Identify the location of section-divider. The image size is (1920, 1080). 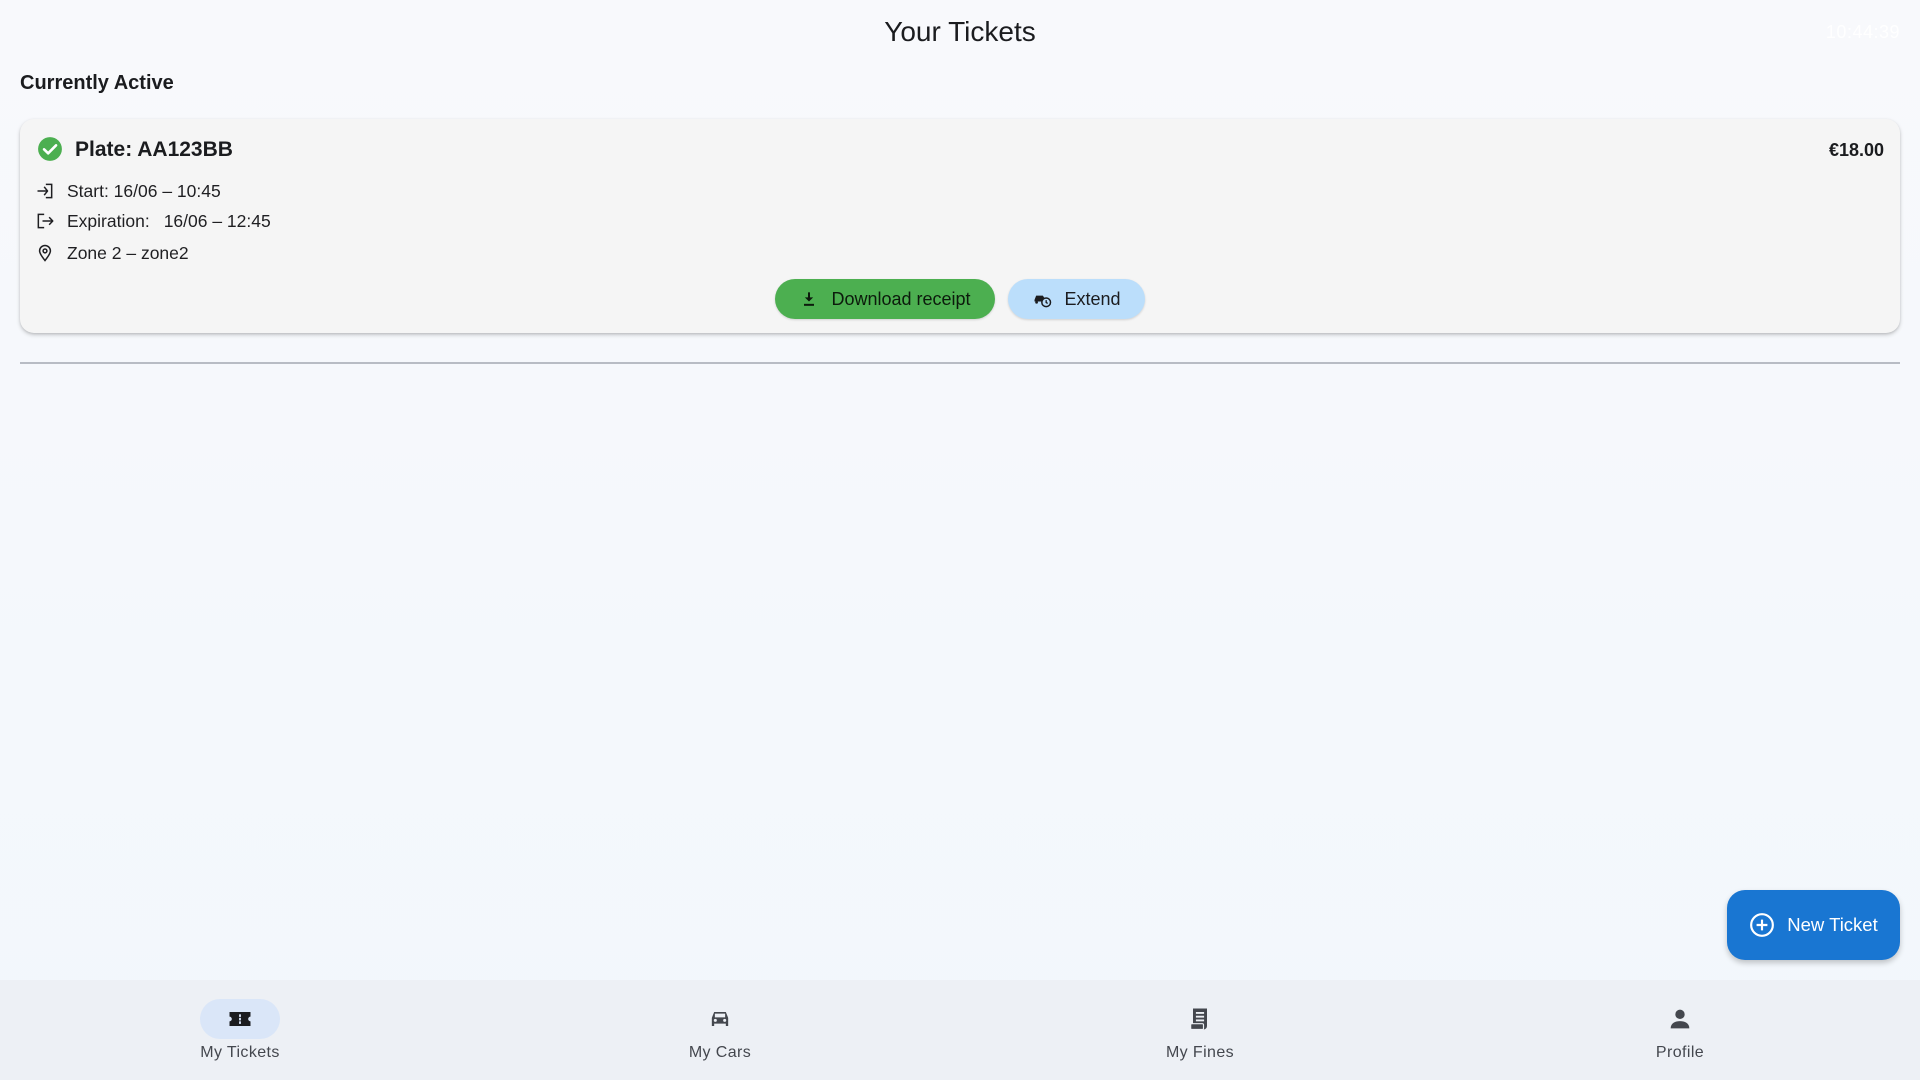
(960, 363).